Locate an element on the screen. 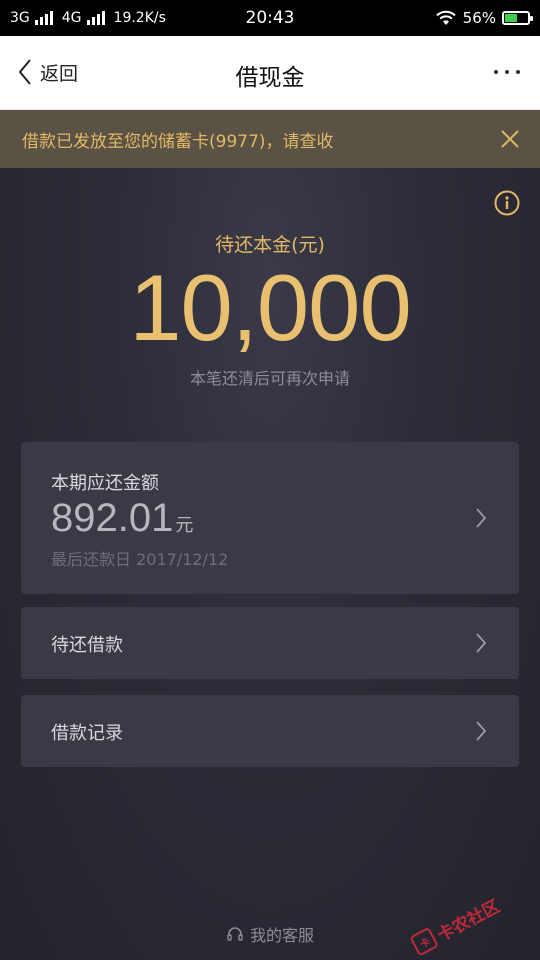 Image resolution: width=540 pixels, height=960 pixels. nav-bar: 返回 借现金 is located at coordinates (270, 73).